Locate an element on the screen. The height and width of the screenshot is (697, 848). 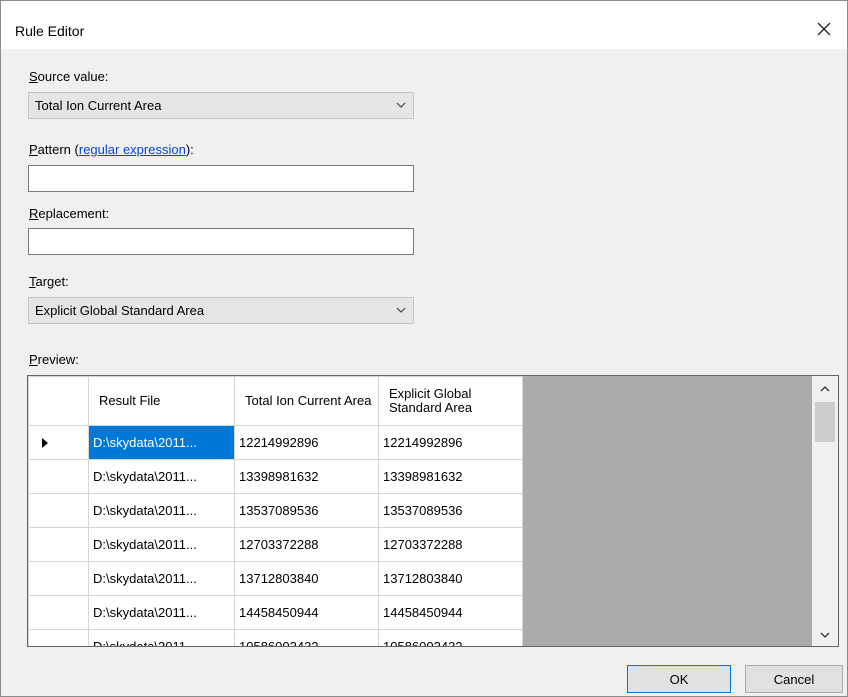
scroll-up-button is located at coordinates (825, 389).